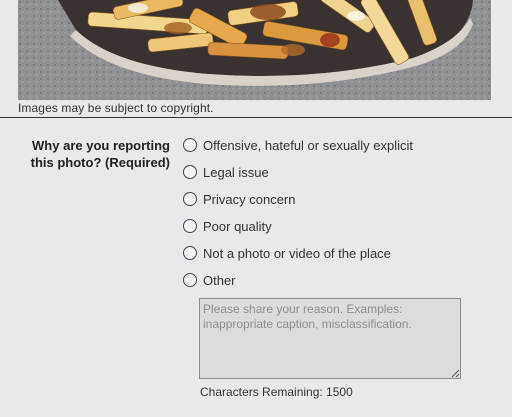 This screenshot has height=417, width=512. What do you see at coordinates (249, 199) in the screenshot?
I see `option-label: Privacy concern` at bounding box center [249, 199].